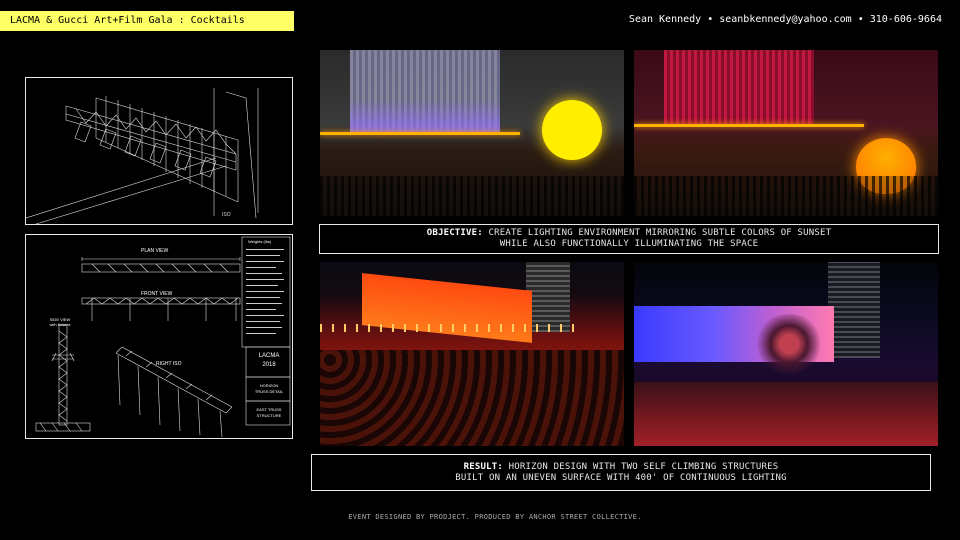  Describe the element at coordinates (425, 117) in the screenshot. I see `facade-glow` at that location.